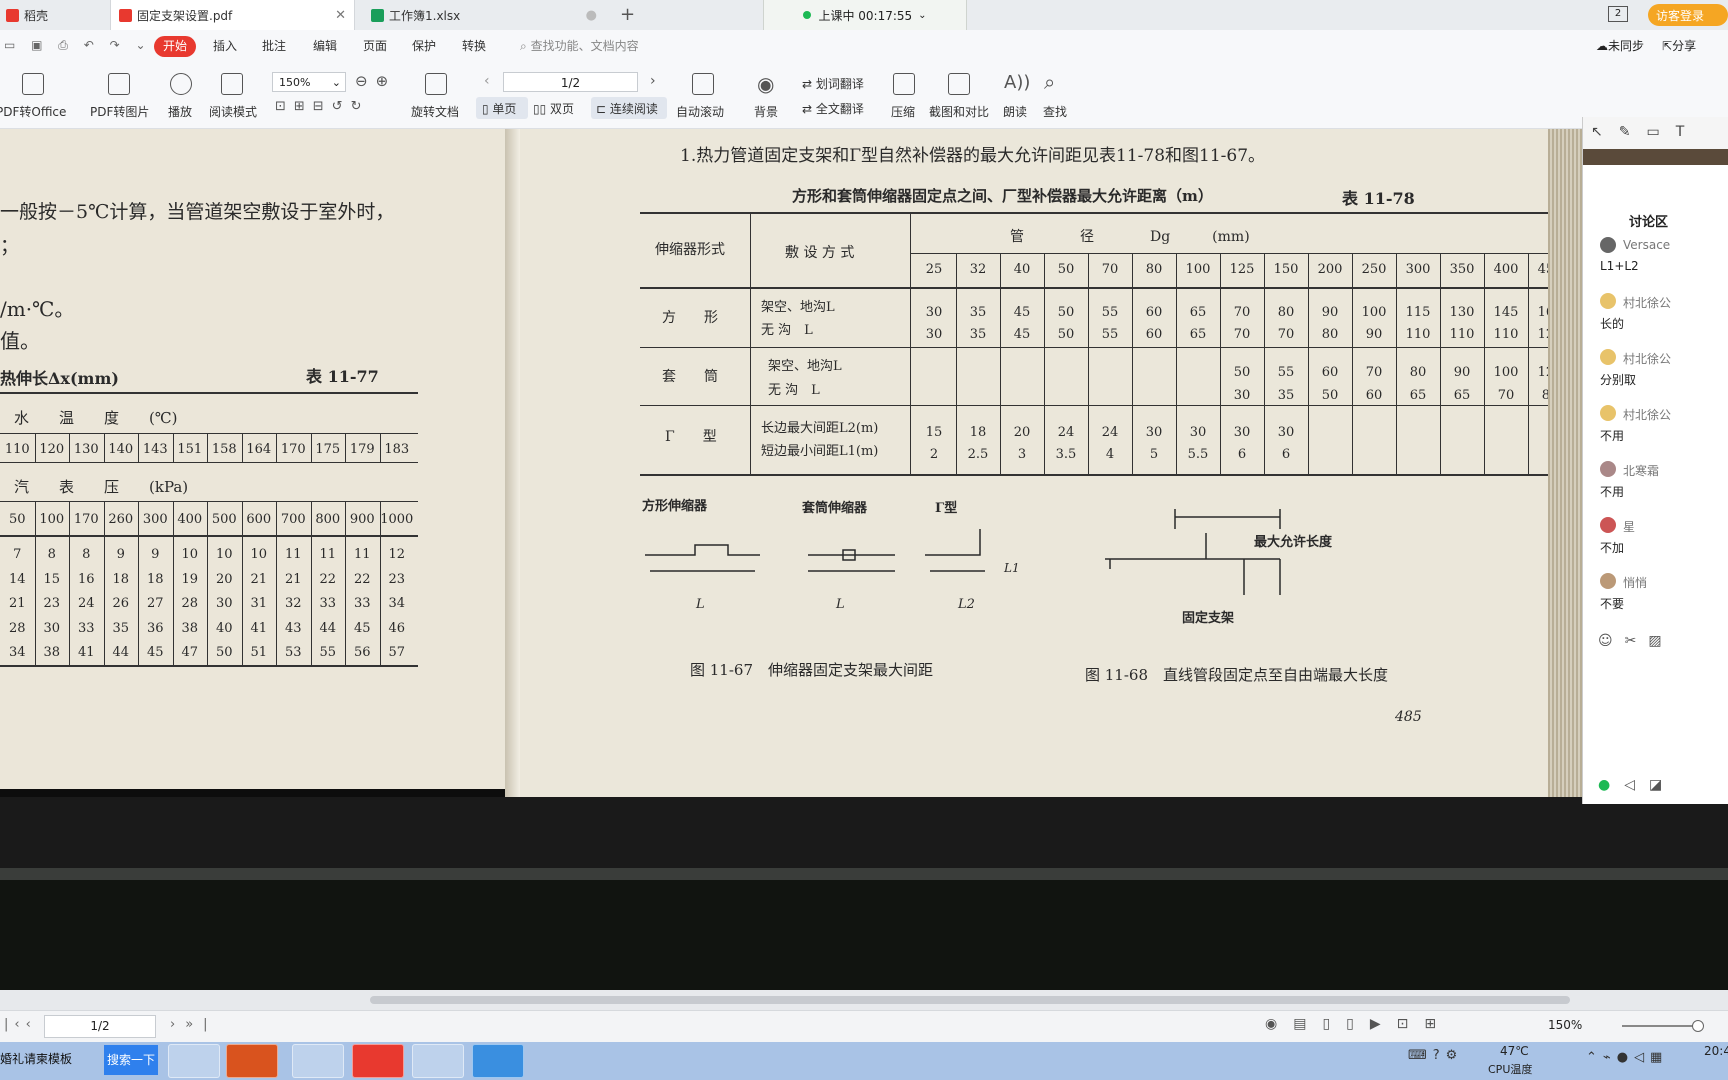 Image resolution: width=1728 pixels, height=1080 pixels. Describe the element at coordinates (1015, 111) in the screenshot. I see `read-aloud-button: 朗读` at that location.